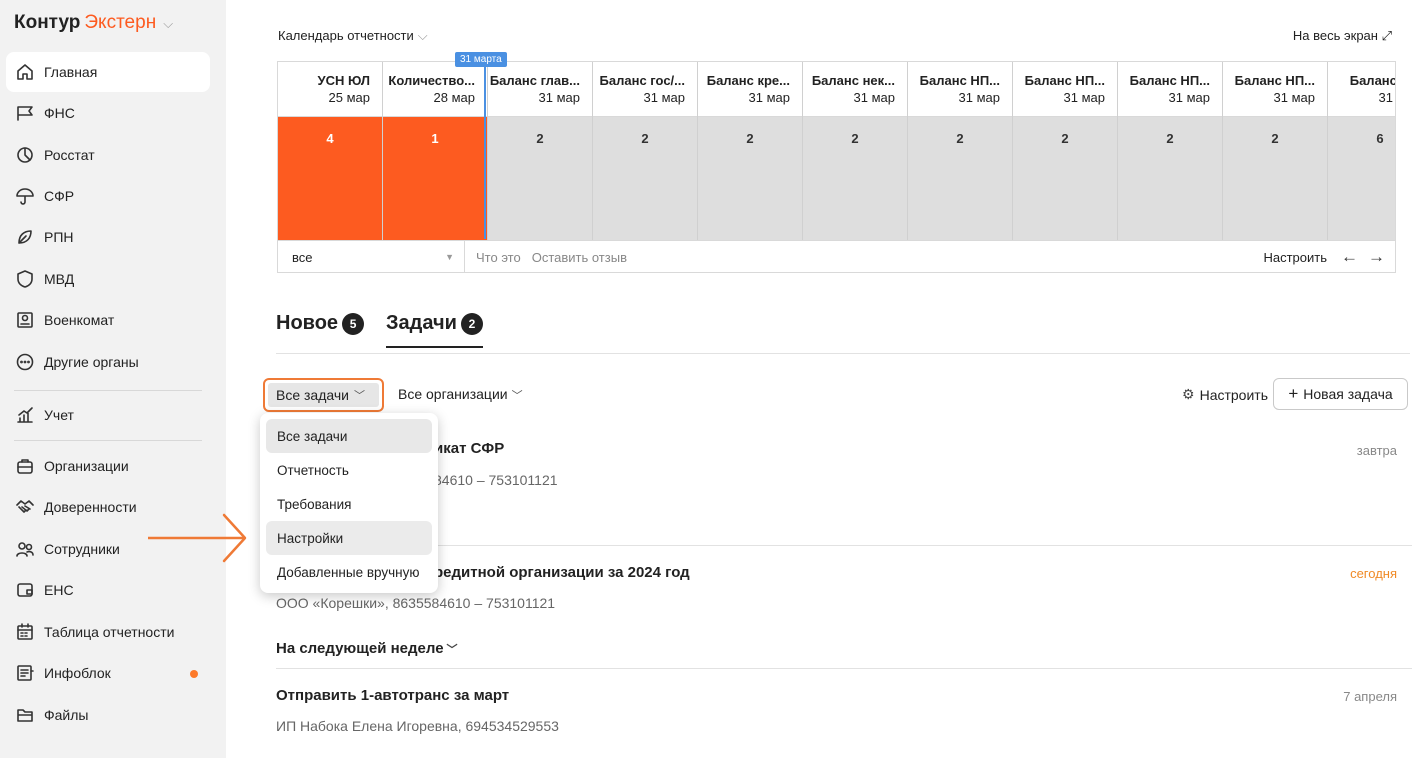 The image size is (1418, 758). What do you see at coordinates (1340, 394) in the screenshot?
I see `new-task-button: + Новая задача` at bounding box center [1340, 394].